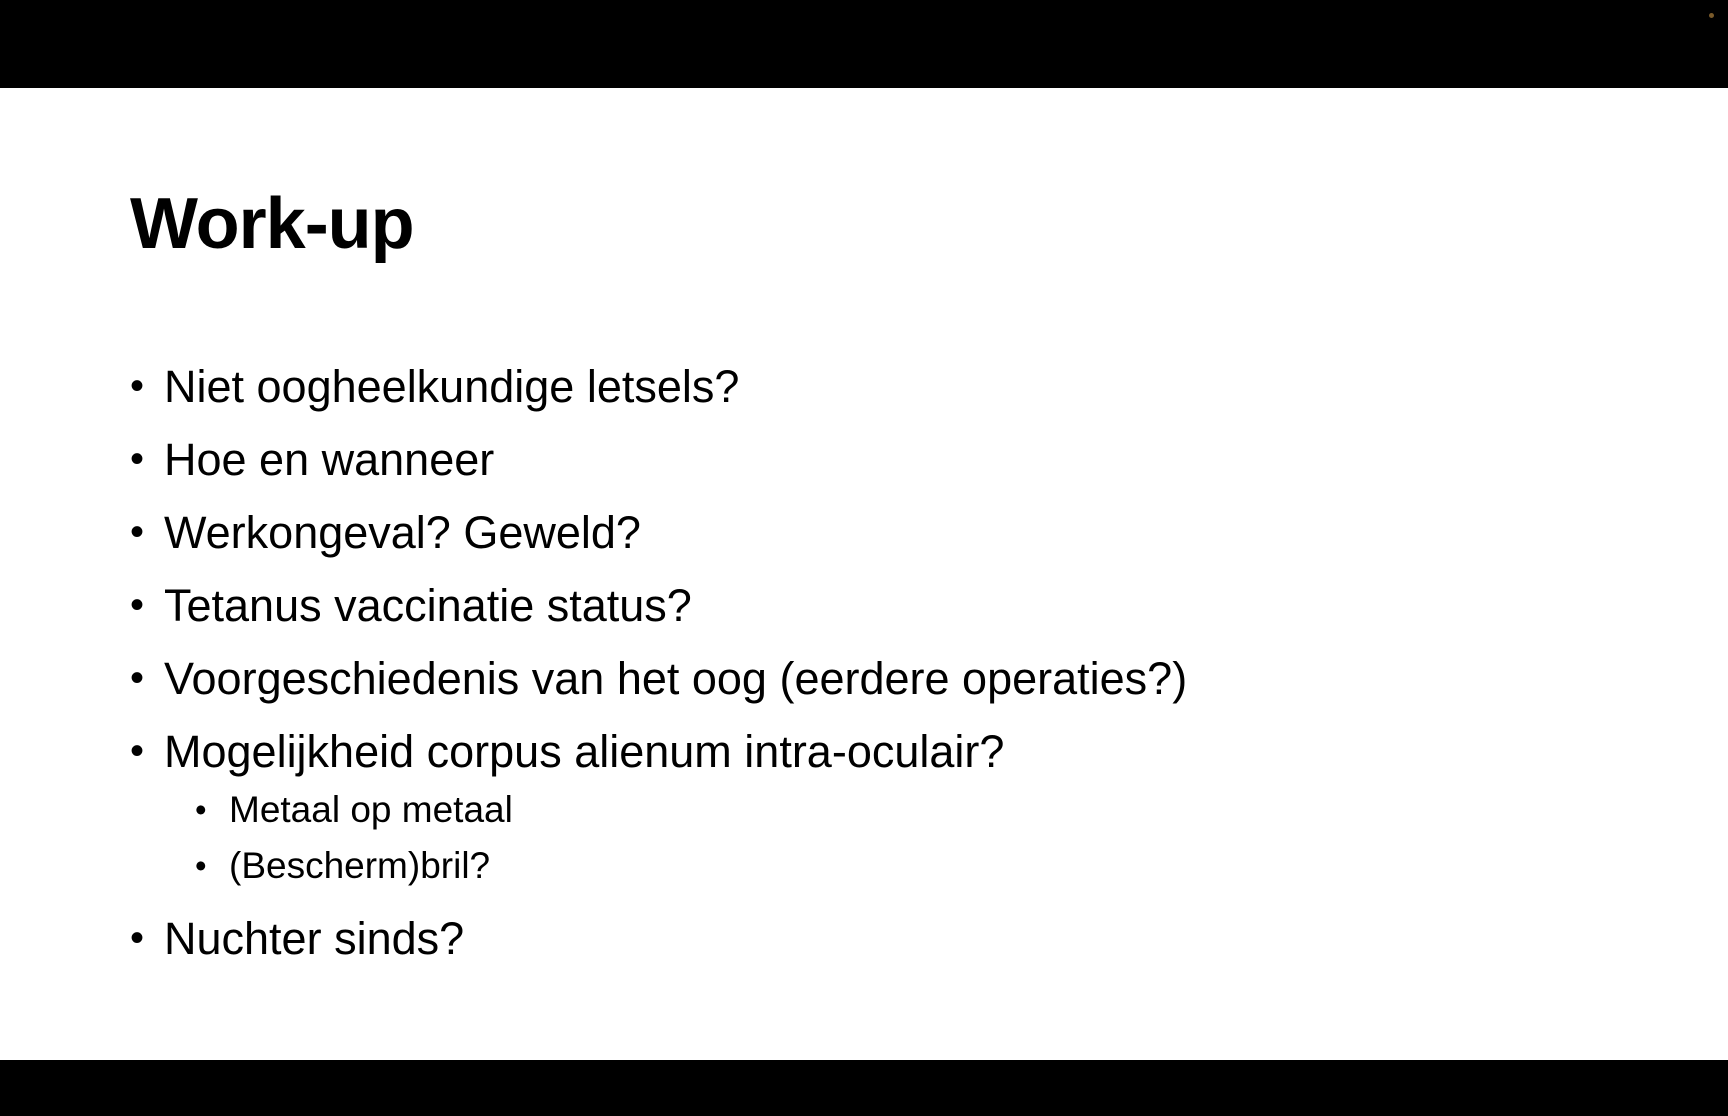  Describe the element at coordinates (658, 459) in the screenshot. I see `bullet-item: • Hoe en wanneer` at that location.